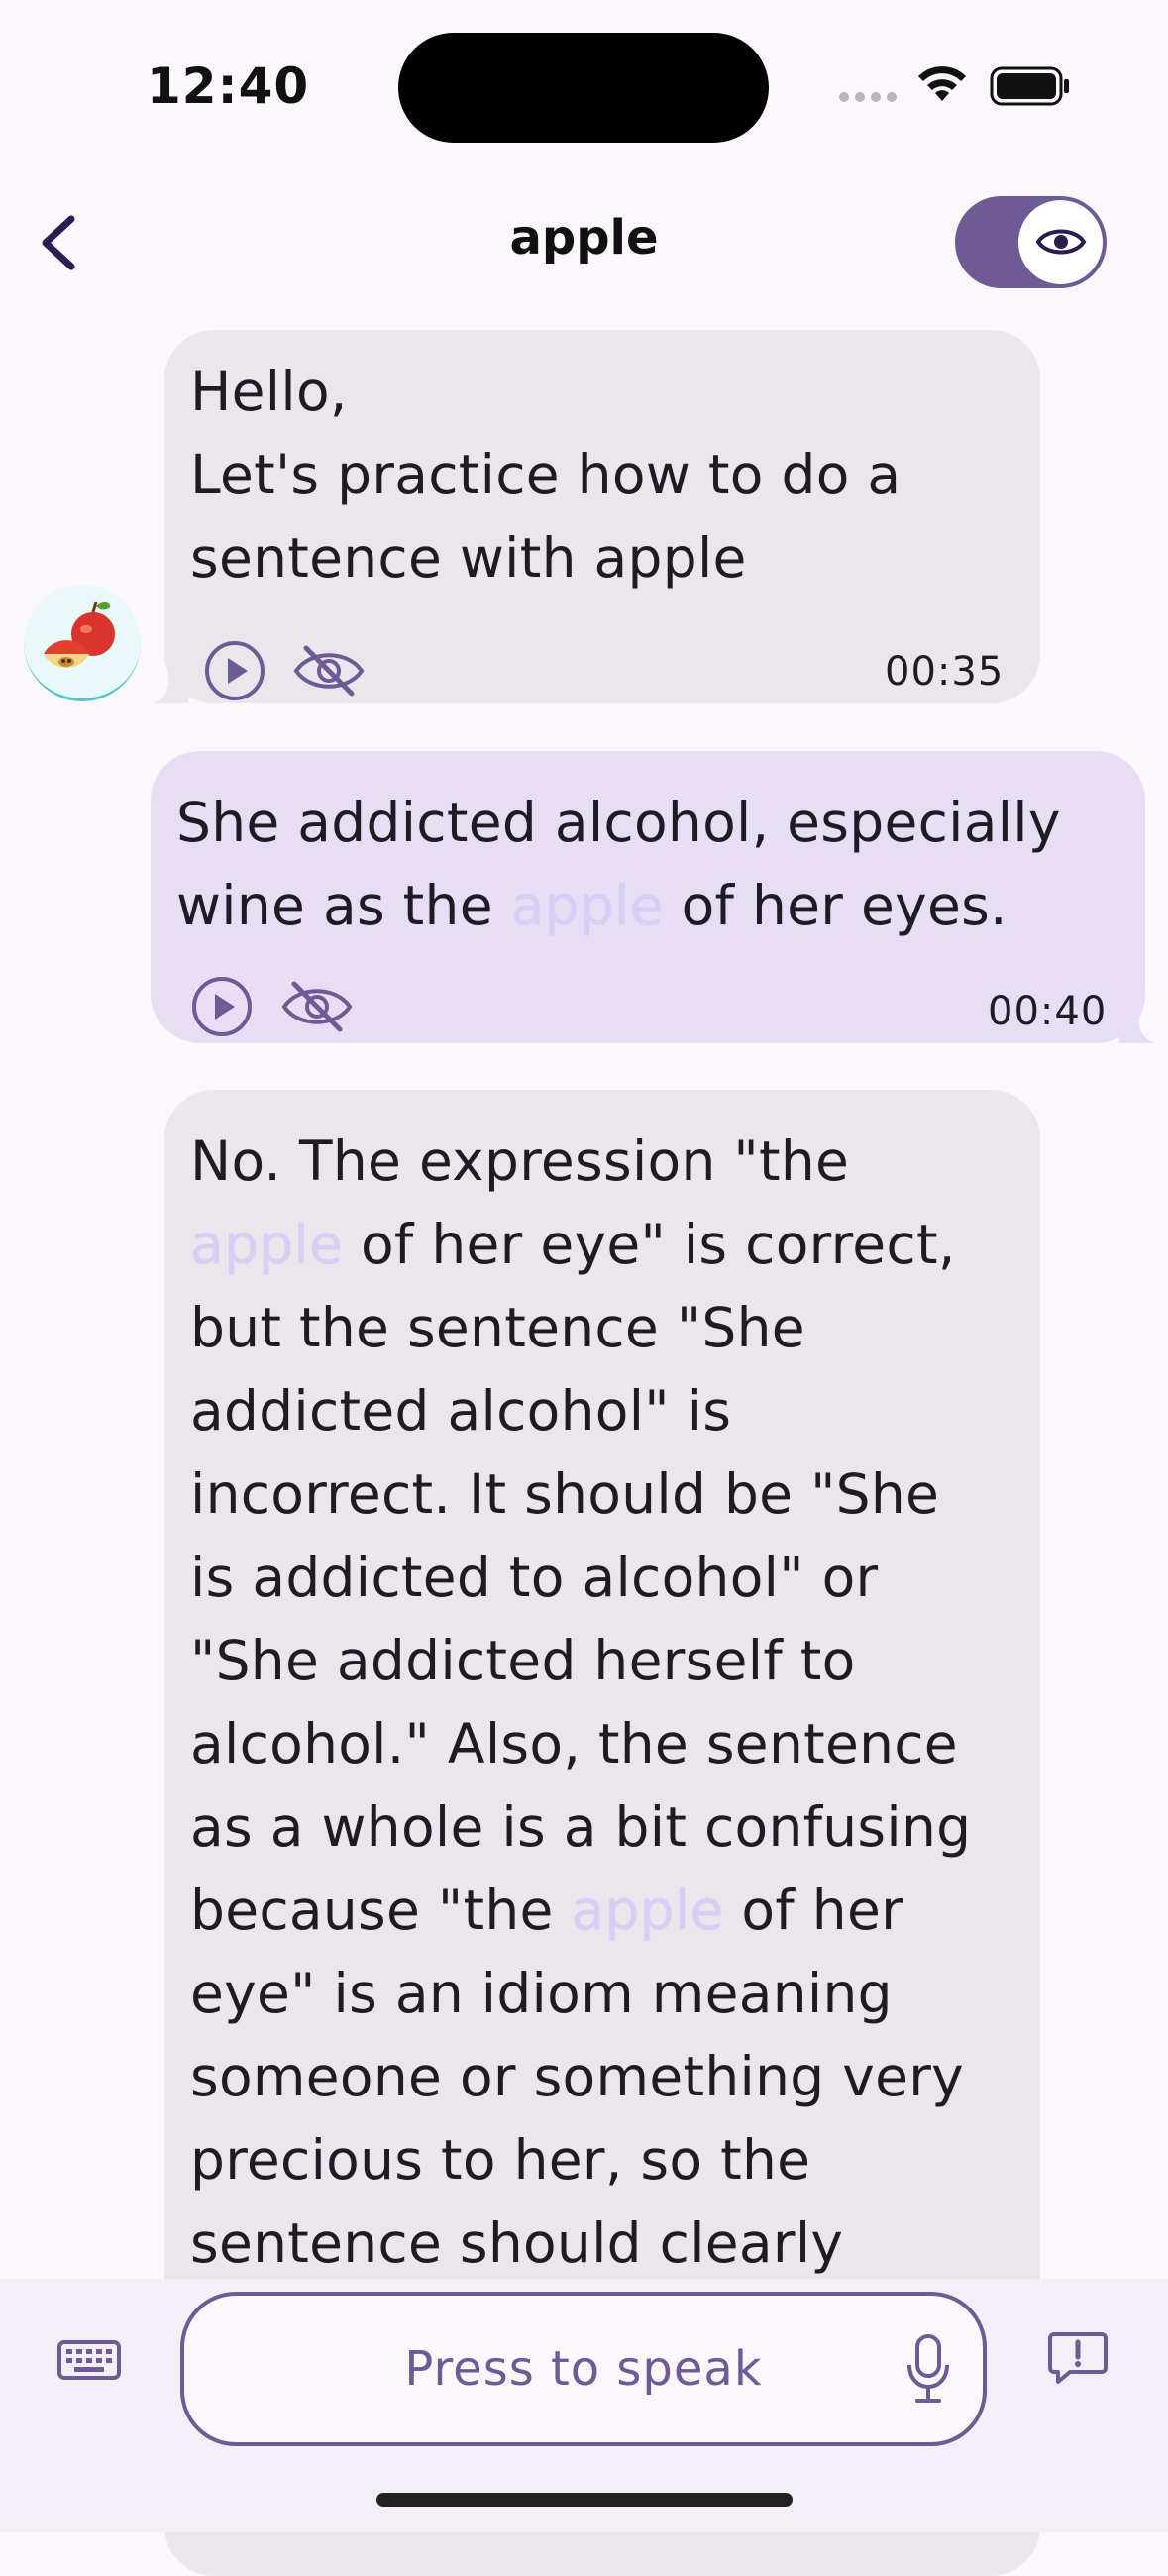  I want to click on status-time: 12:40, so click(228, 86).